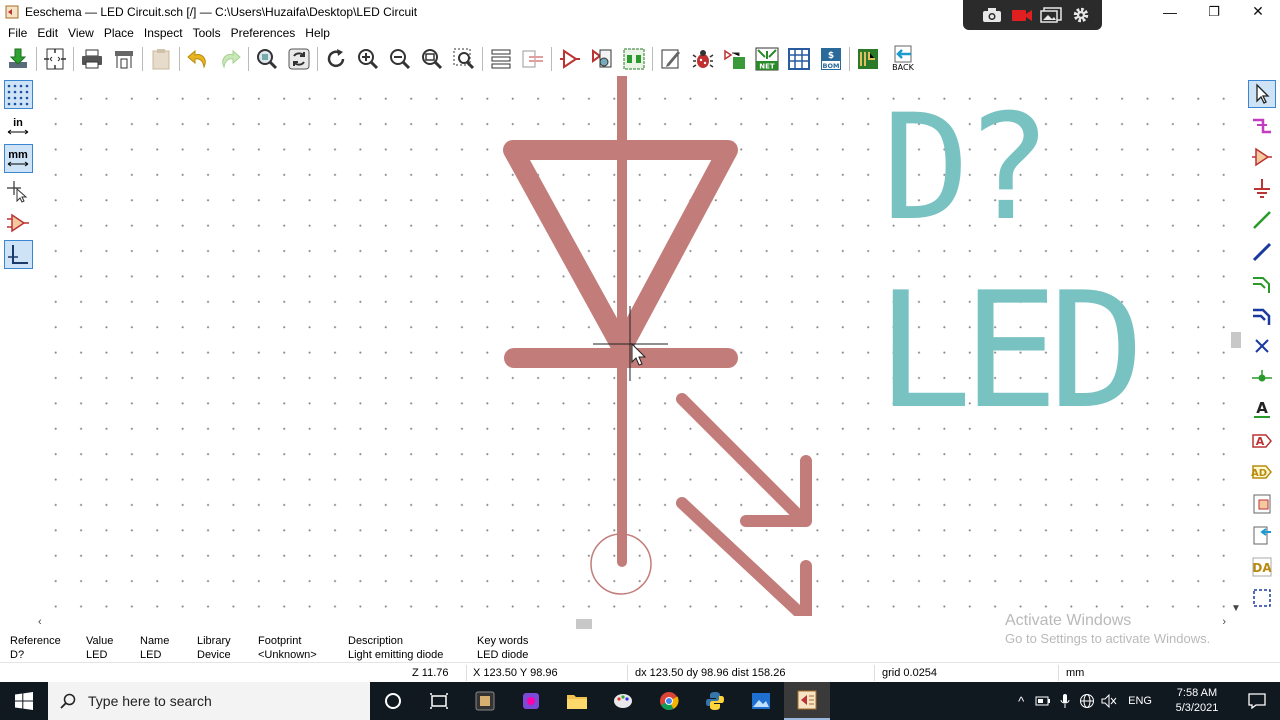  I want to click on menu-preferences: Preferences, so click(263, 33).